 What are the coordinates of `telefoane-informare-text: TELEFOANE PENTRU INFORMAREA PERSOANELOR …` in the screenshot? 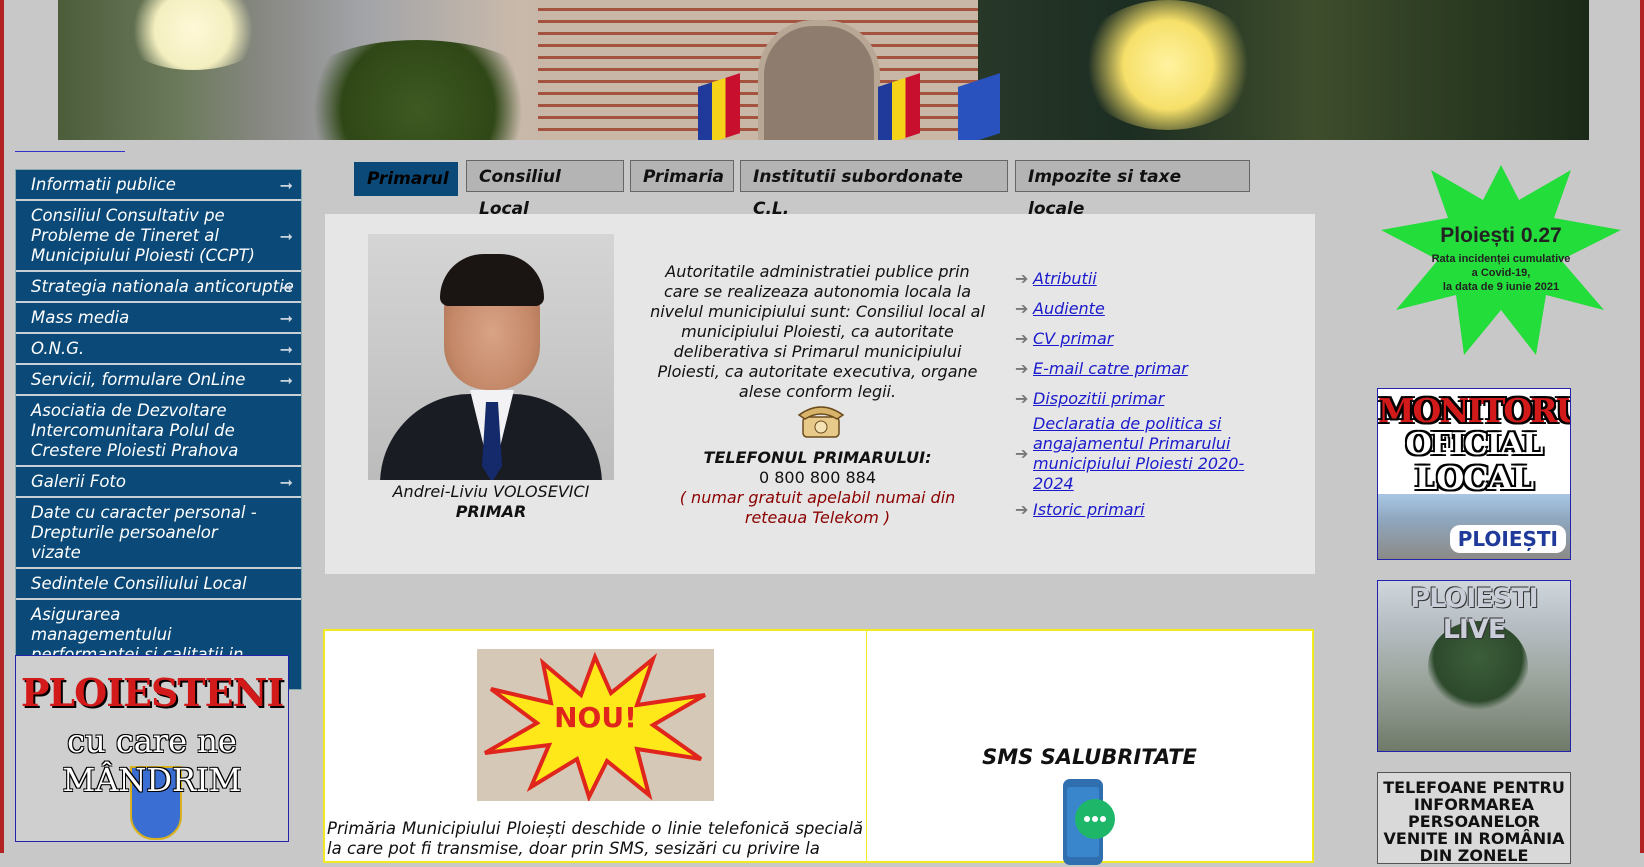 It's located at (1474, 821).